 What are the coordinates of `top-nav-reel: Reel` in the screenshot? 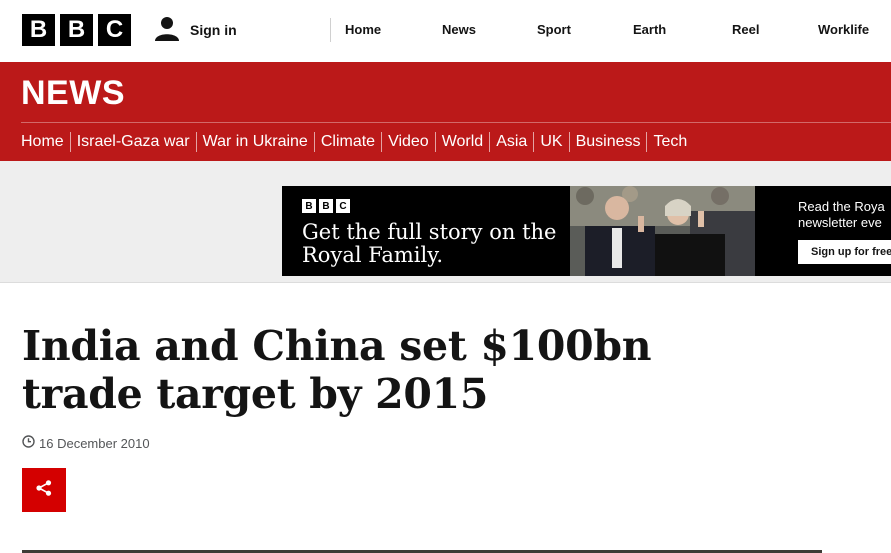 It's located at (745, 29).